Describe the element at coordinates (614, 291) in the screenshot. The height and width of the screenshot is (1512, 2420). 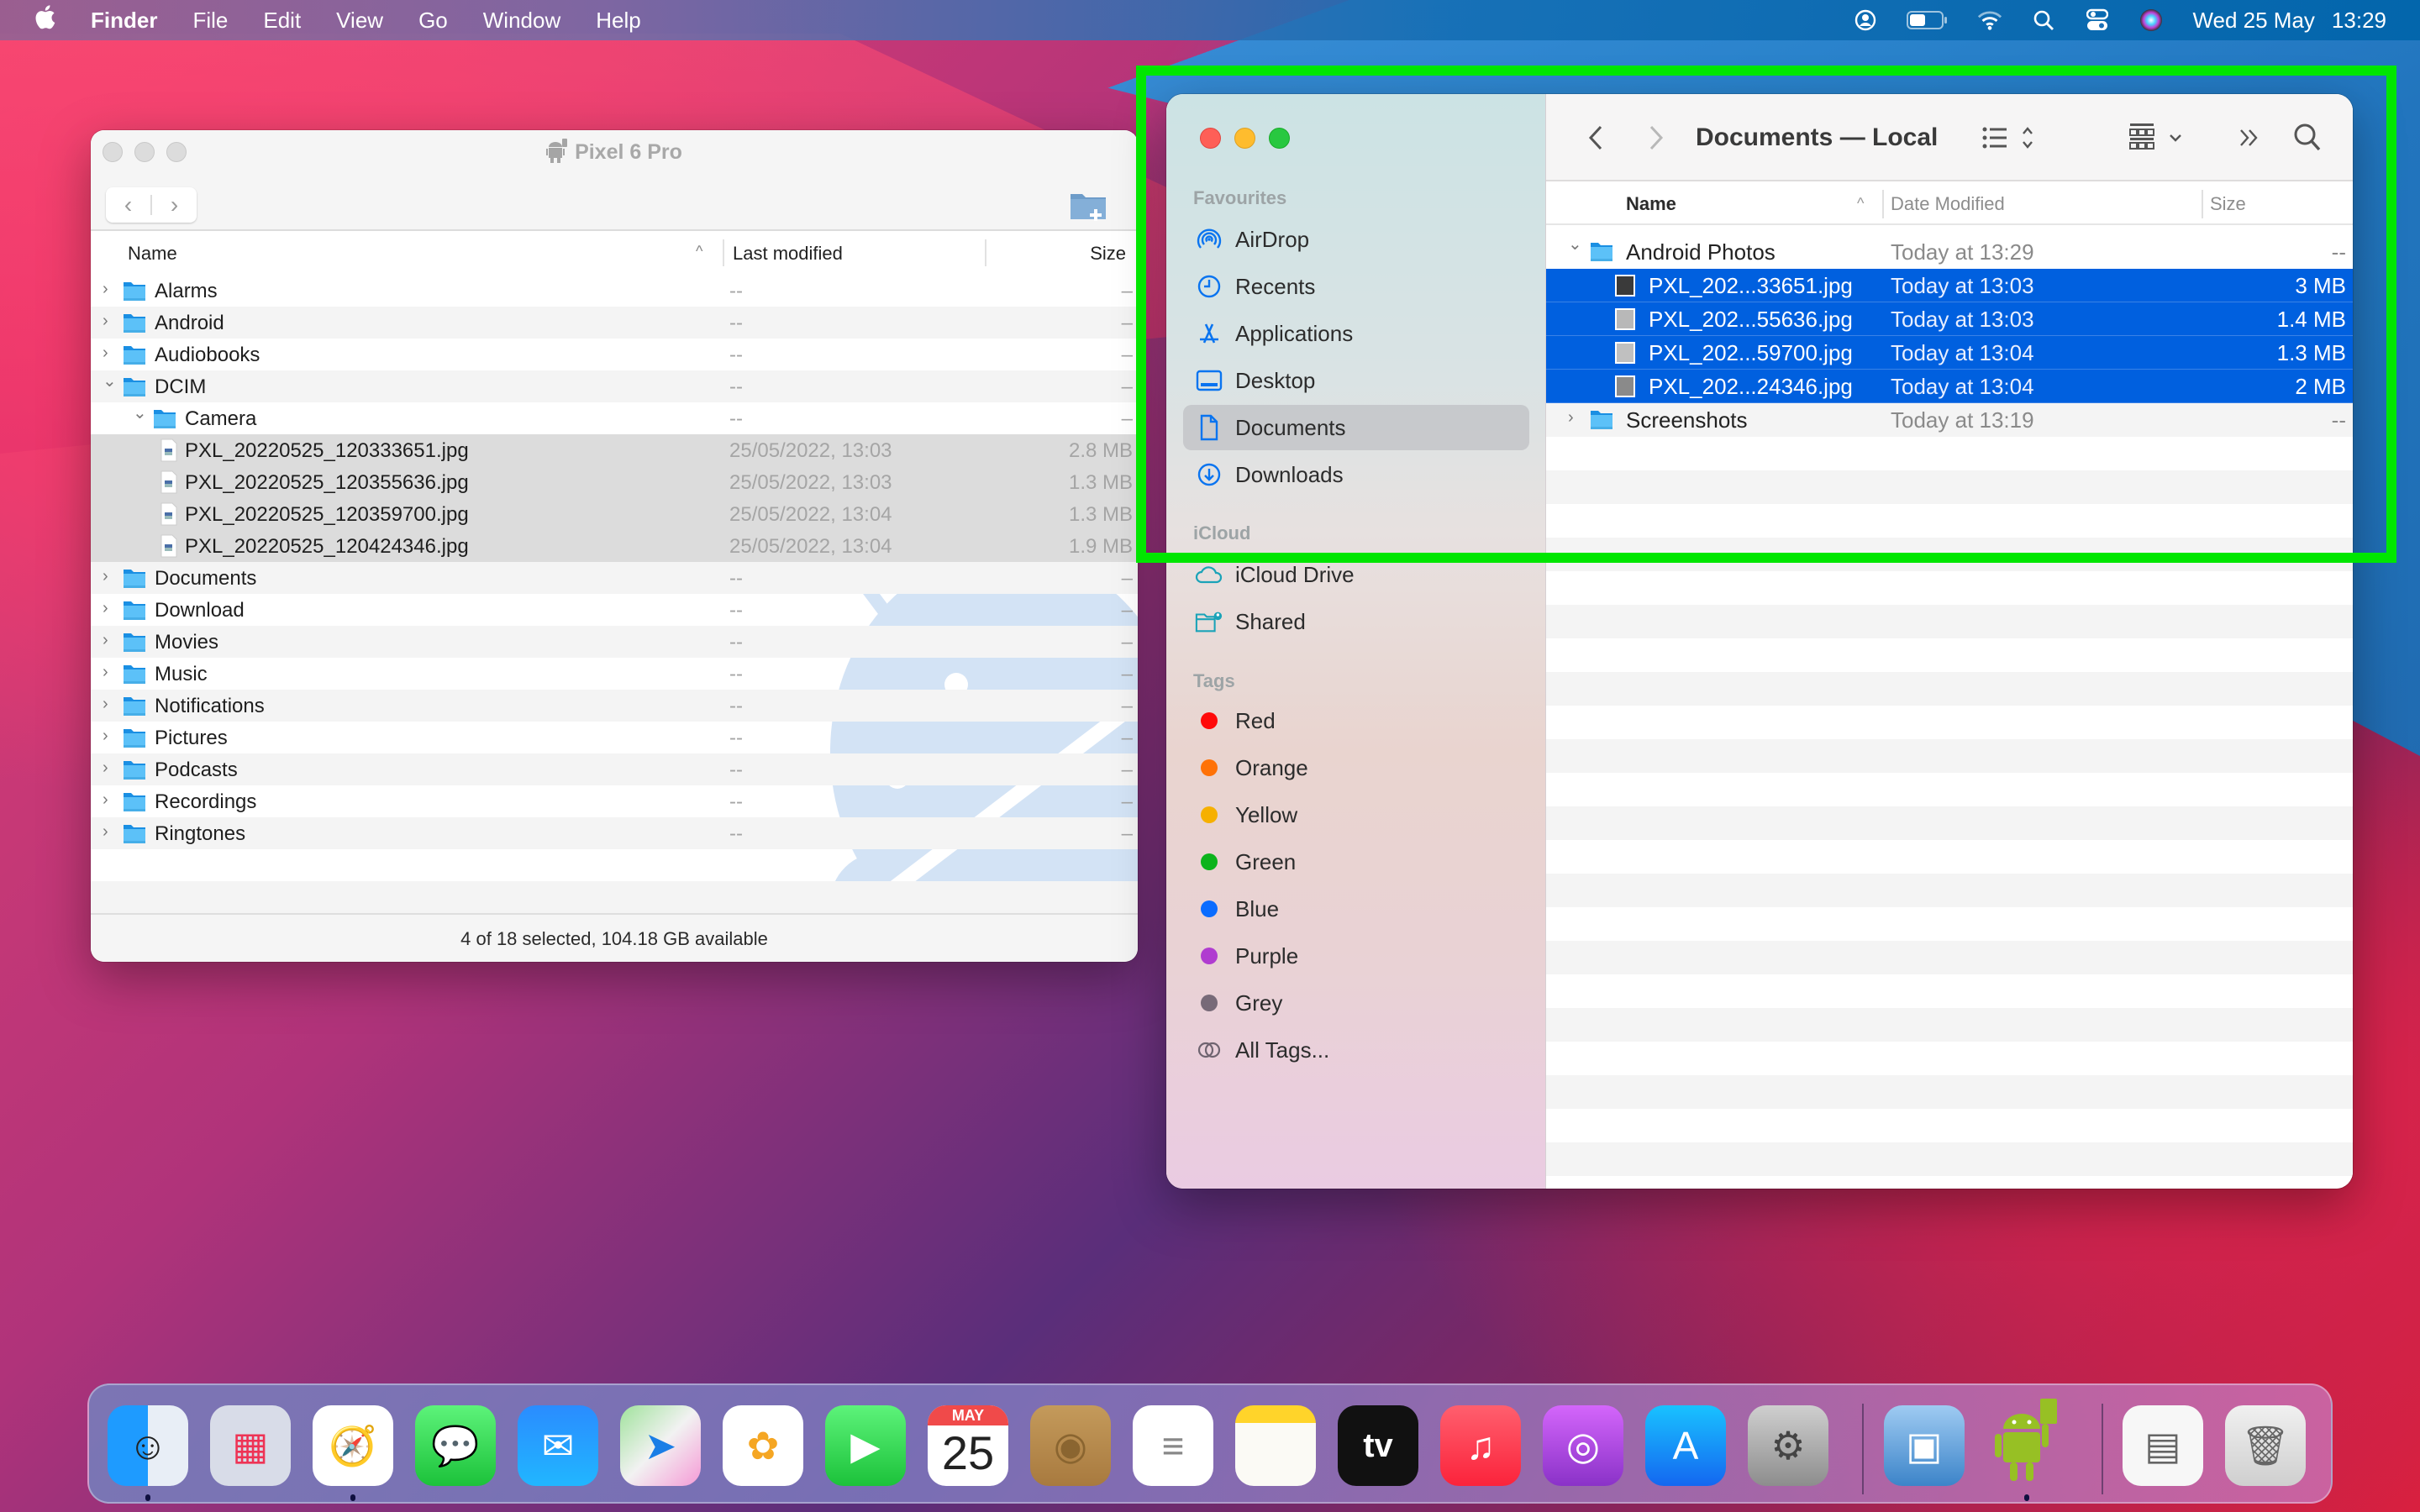
I see `folder-row: › Alarms -- –` at that location.